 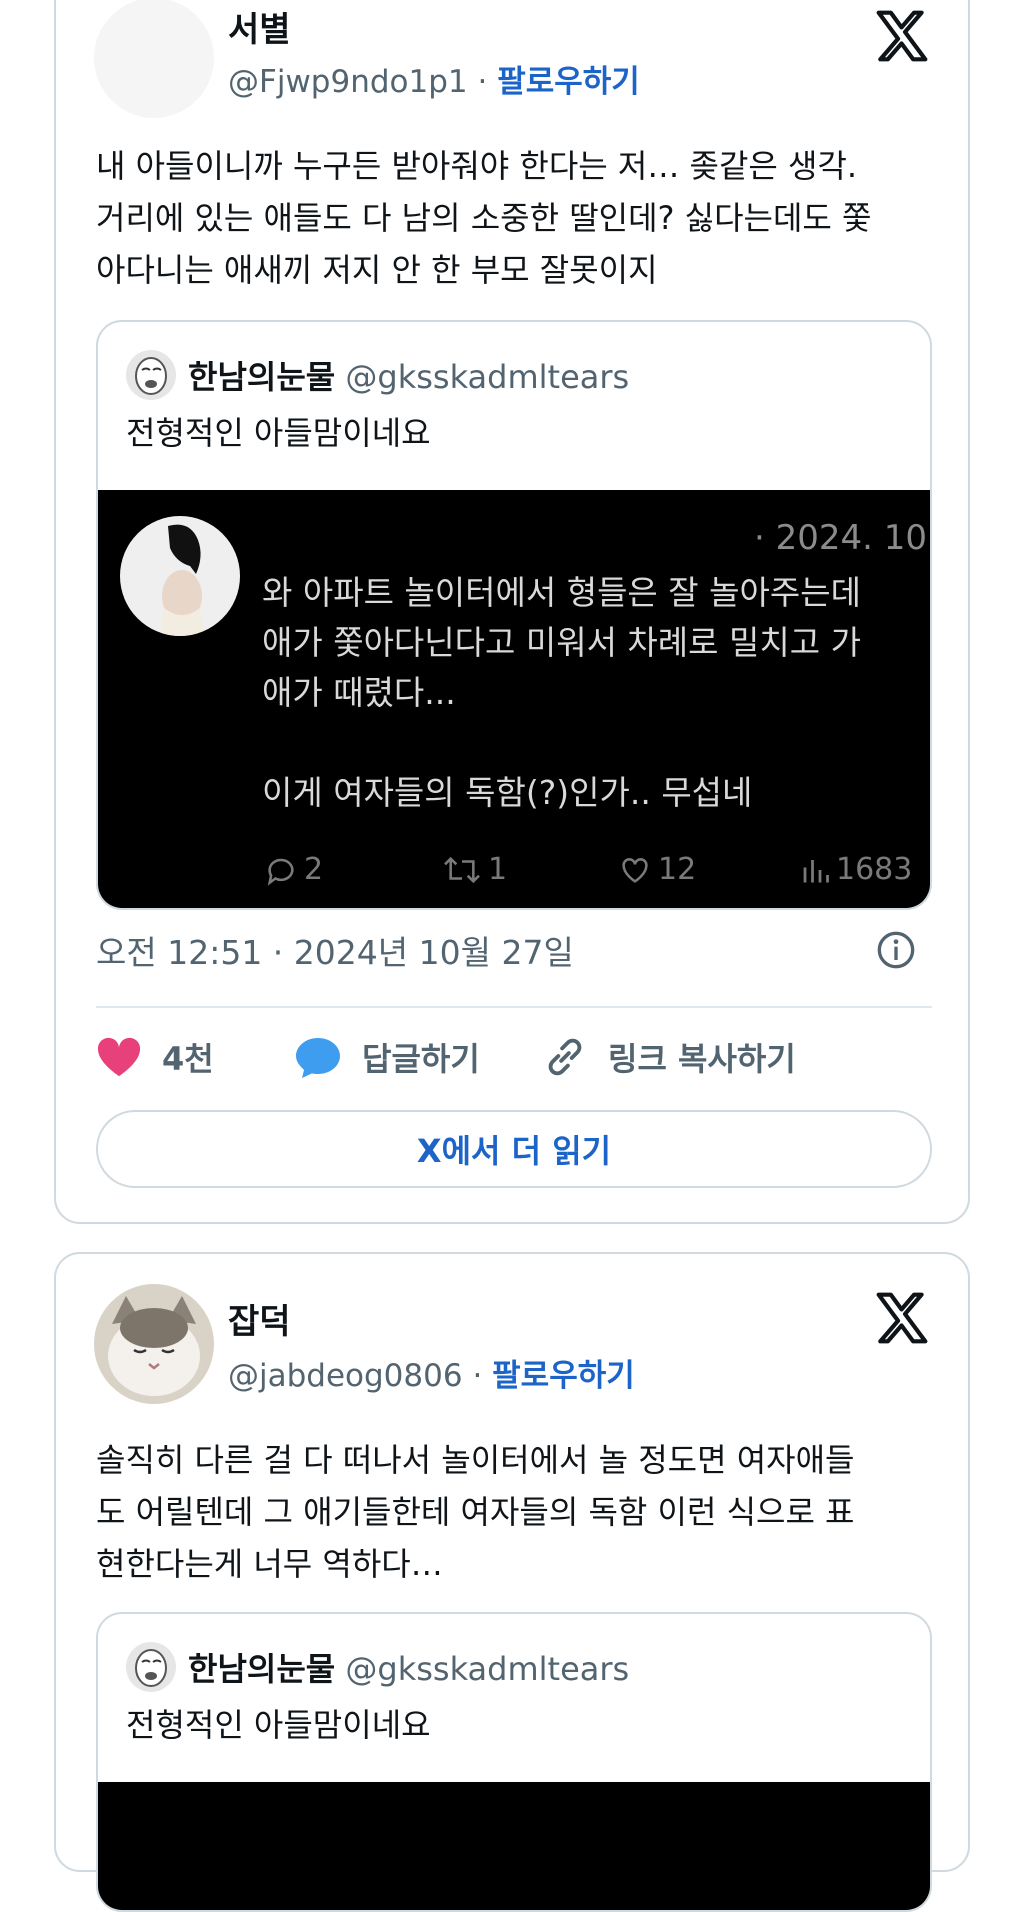 I want to click on like-count: 4천, so click(x=188, y=1059).